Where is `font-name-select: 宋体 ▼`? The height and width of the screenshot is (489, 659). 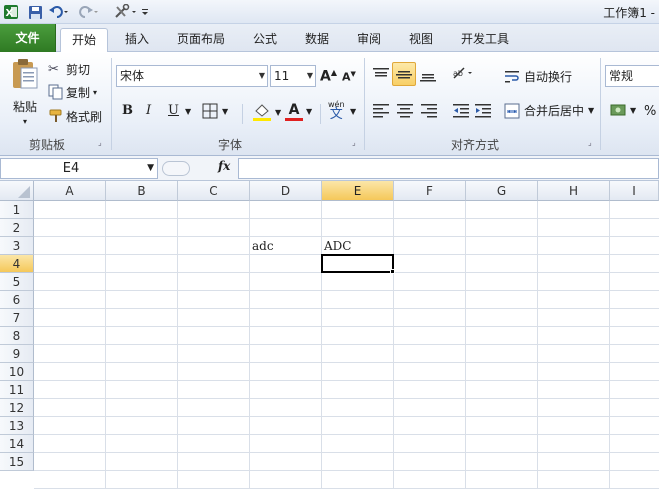
font-name-select: 宋体 ▼ is located at coordinates (192, 76).